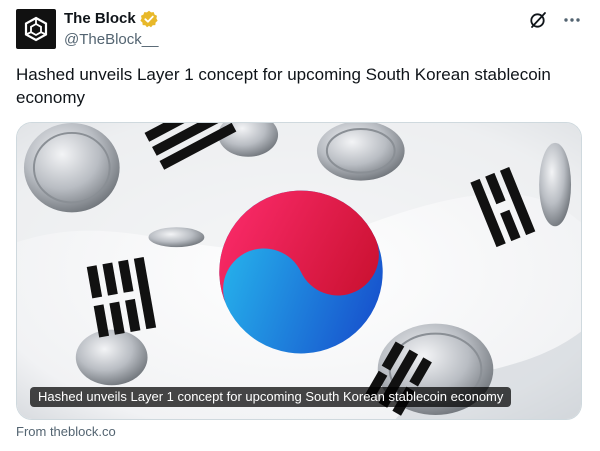  I want to click on tweet-actions-top, so click(555, 20).